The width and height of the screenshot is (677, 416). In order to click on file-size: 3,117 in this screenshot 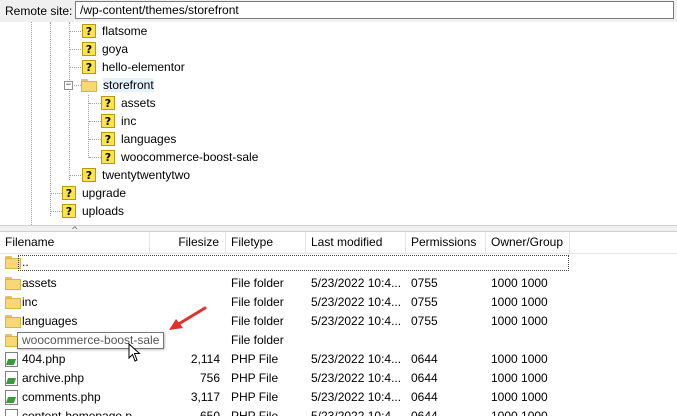, I will do `click(205, 397)`.